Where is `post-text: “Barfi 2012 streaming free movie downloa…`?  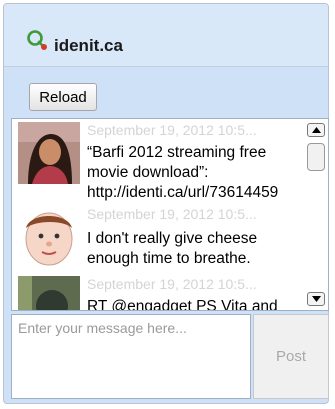 post-text: “Barfi 2012 streaming free movie downloa… is located at coordinates (183, 172).